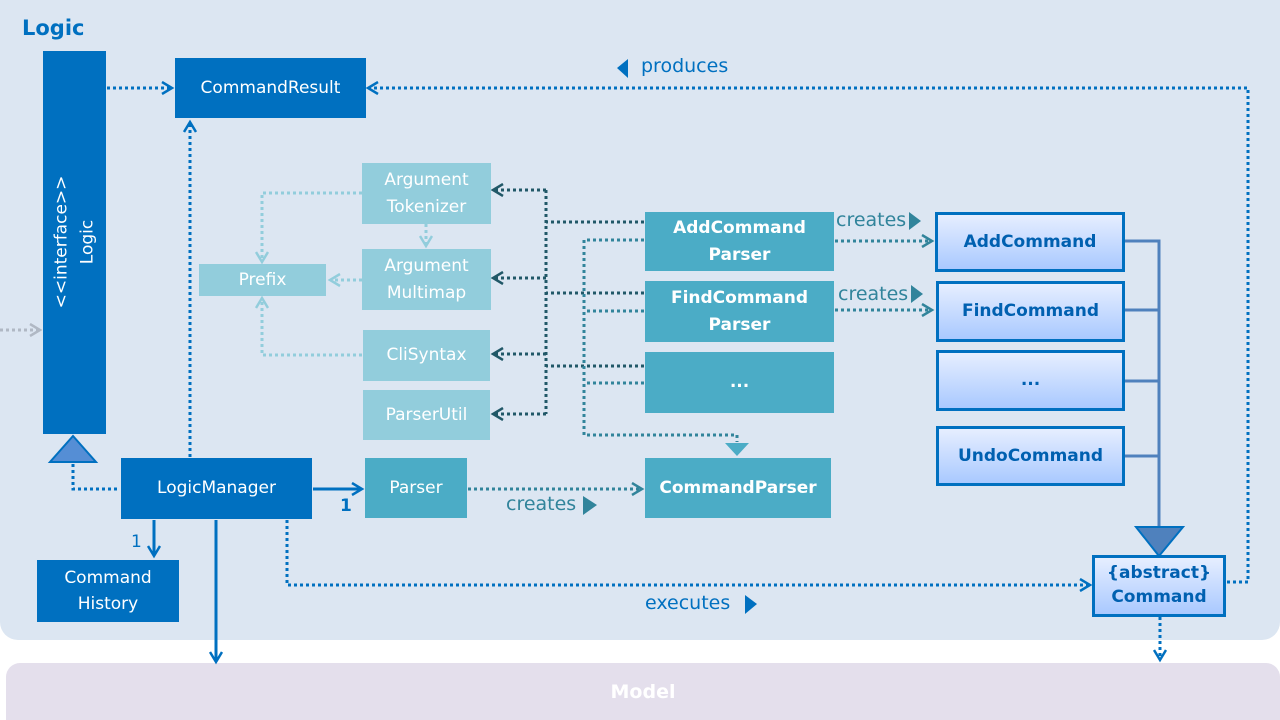 Image resolution: width=1280 pixels, height=720 pixels. Describe the element at coordinates (262, 280) in the screenshot. I see `class-prefix: Prefix` at that location.